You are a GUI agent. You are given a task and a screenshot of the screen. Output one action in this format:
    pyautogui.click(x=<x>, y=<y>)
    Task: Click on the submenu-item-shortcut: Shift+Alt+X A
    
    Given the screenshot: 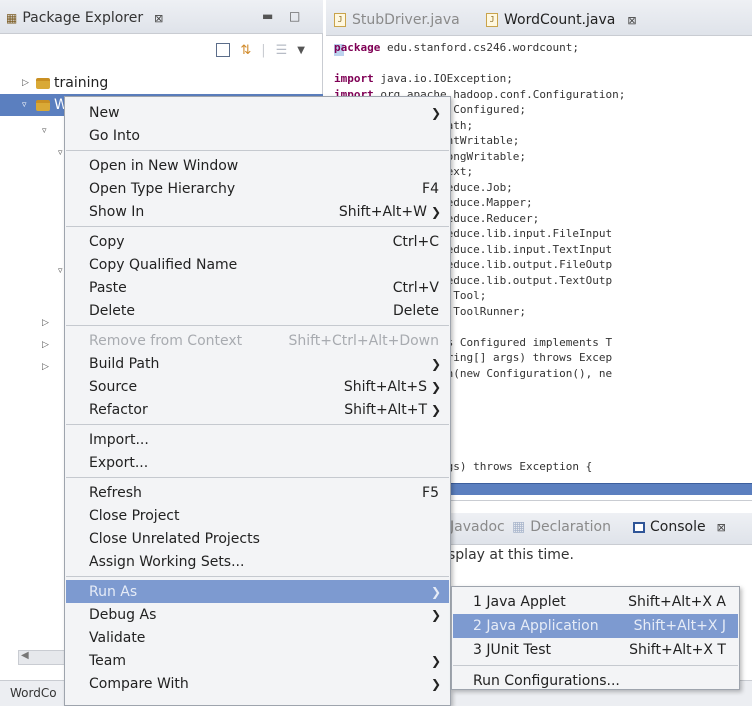 What is the action you would take?
    pyautogui.click(x=677, y=602)
    